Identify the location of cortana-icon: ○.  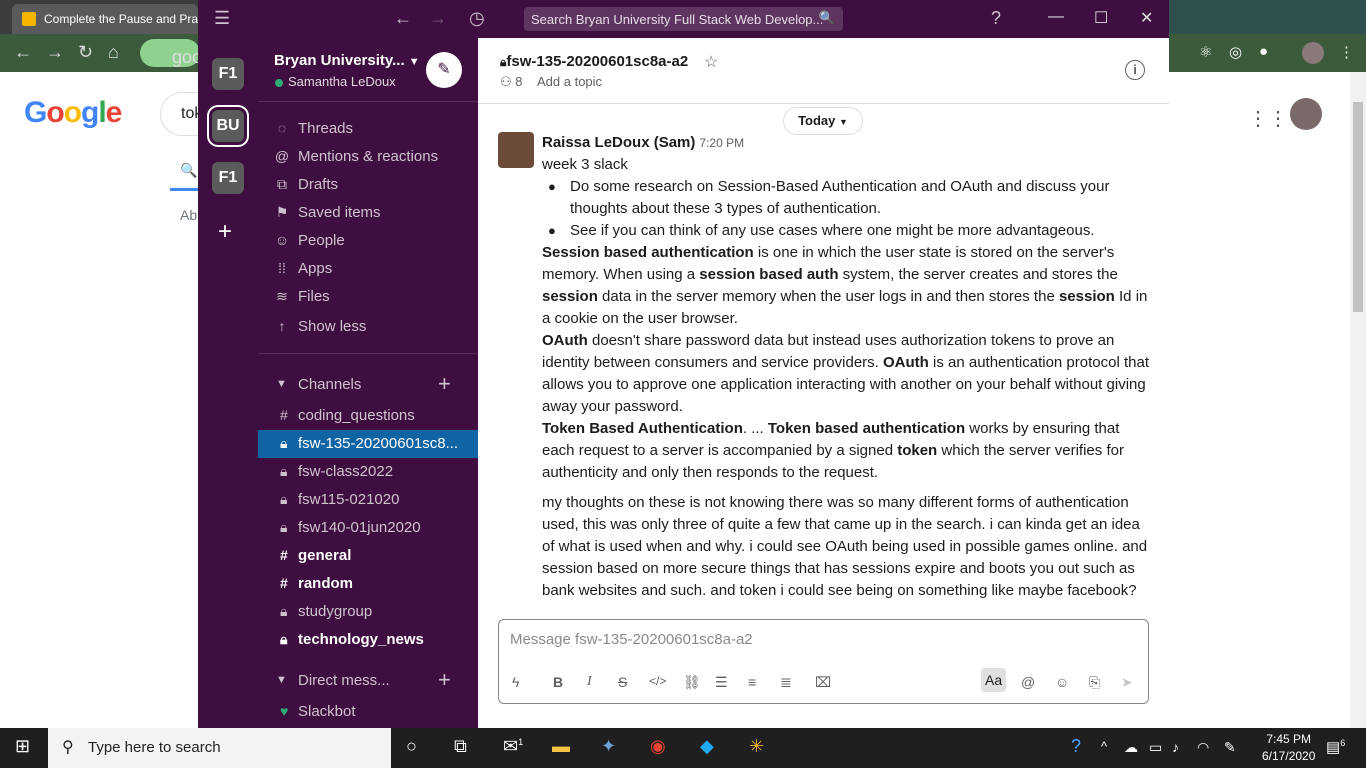
(411, 746).